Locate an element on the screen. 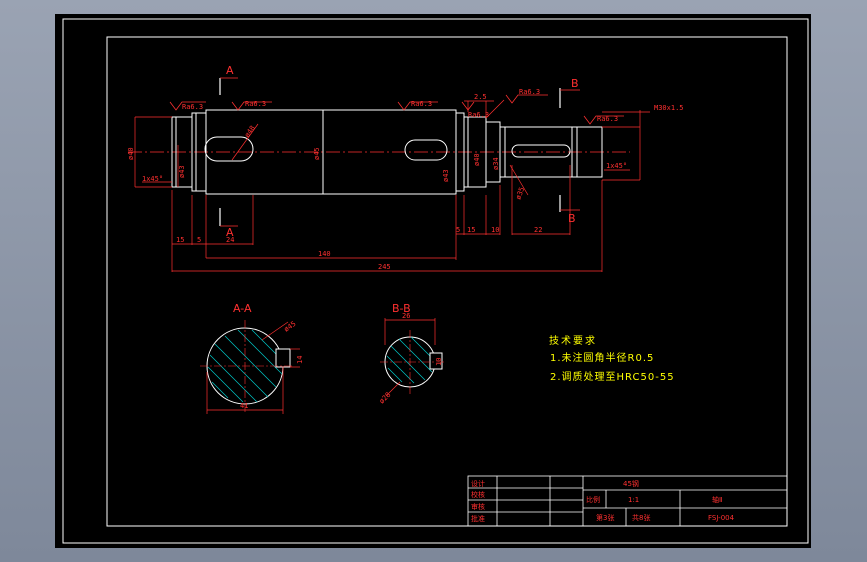  label-b-bottom: B is located at coordinates (572, 218).